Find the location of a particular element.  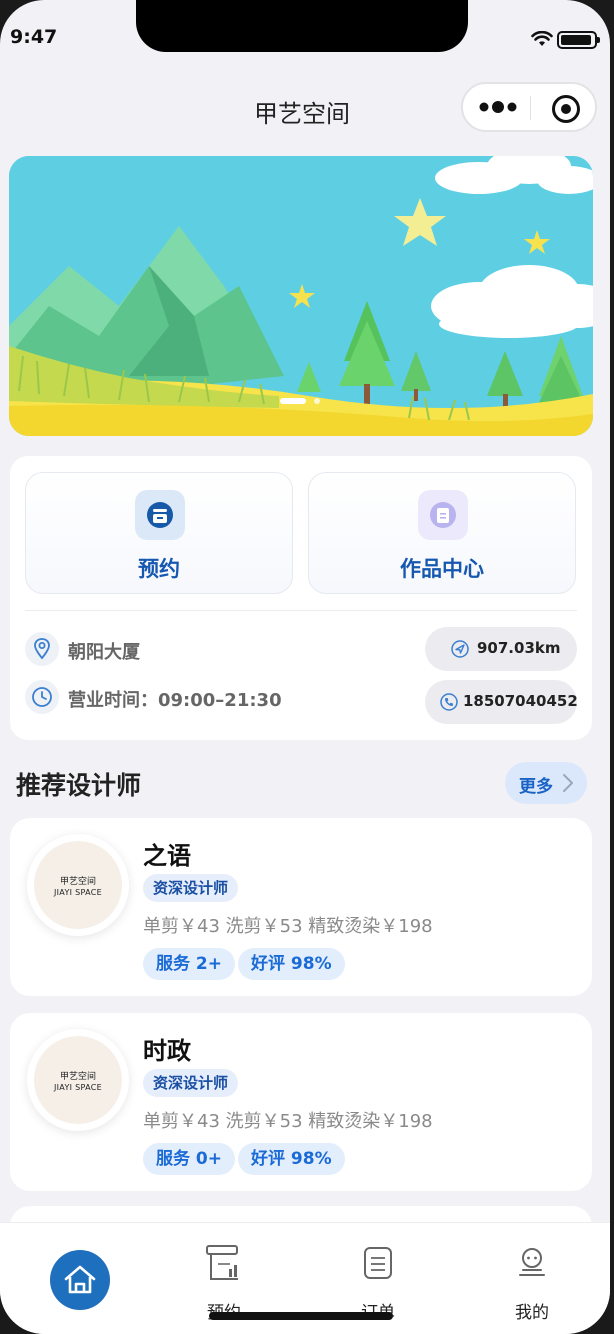

more-designers-button: 更多 is located at coordinates (546, 783).